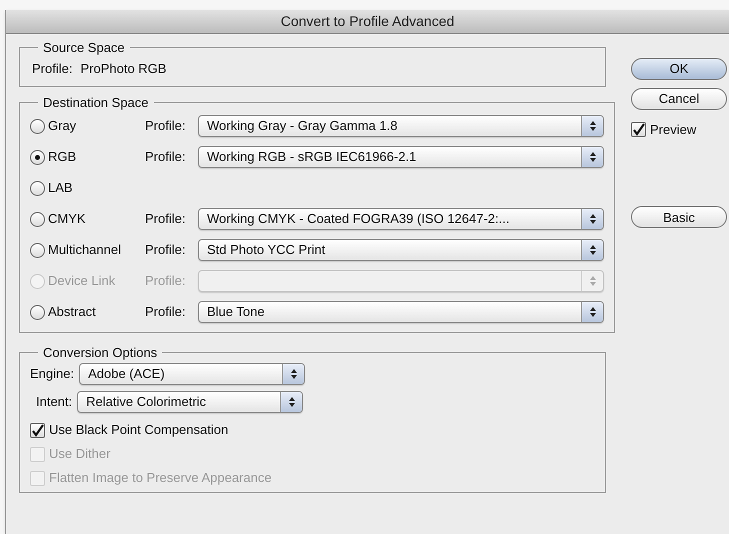  Describe the element at coordinates (82, 281) in the screenshot. I see `radio-label: Device Link` at that location.